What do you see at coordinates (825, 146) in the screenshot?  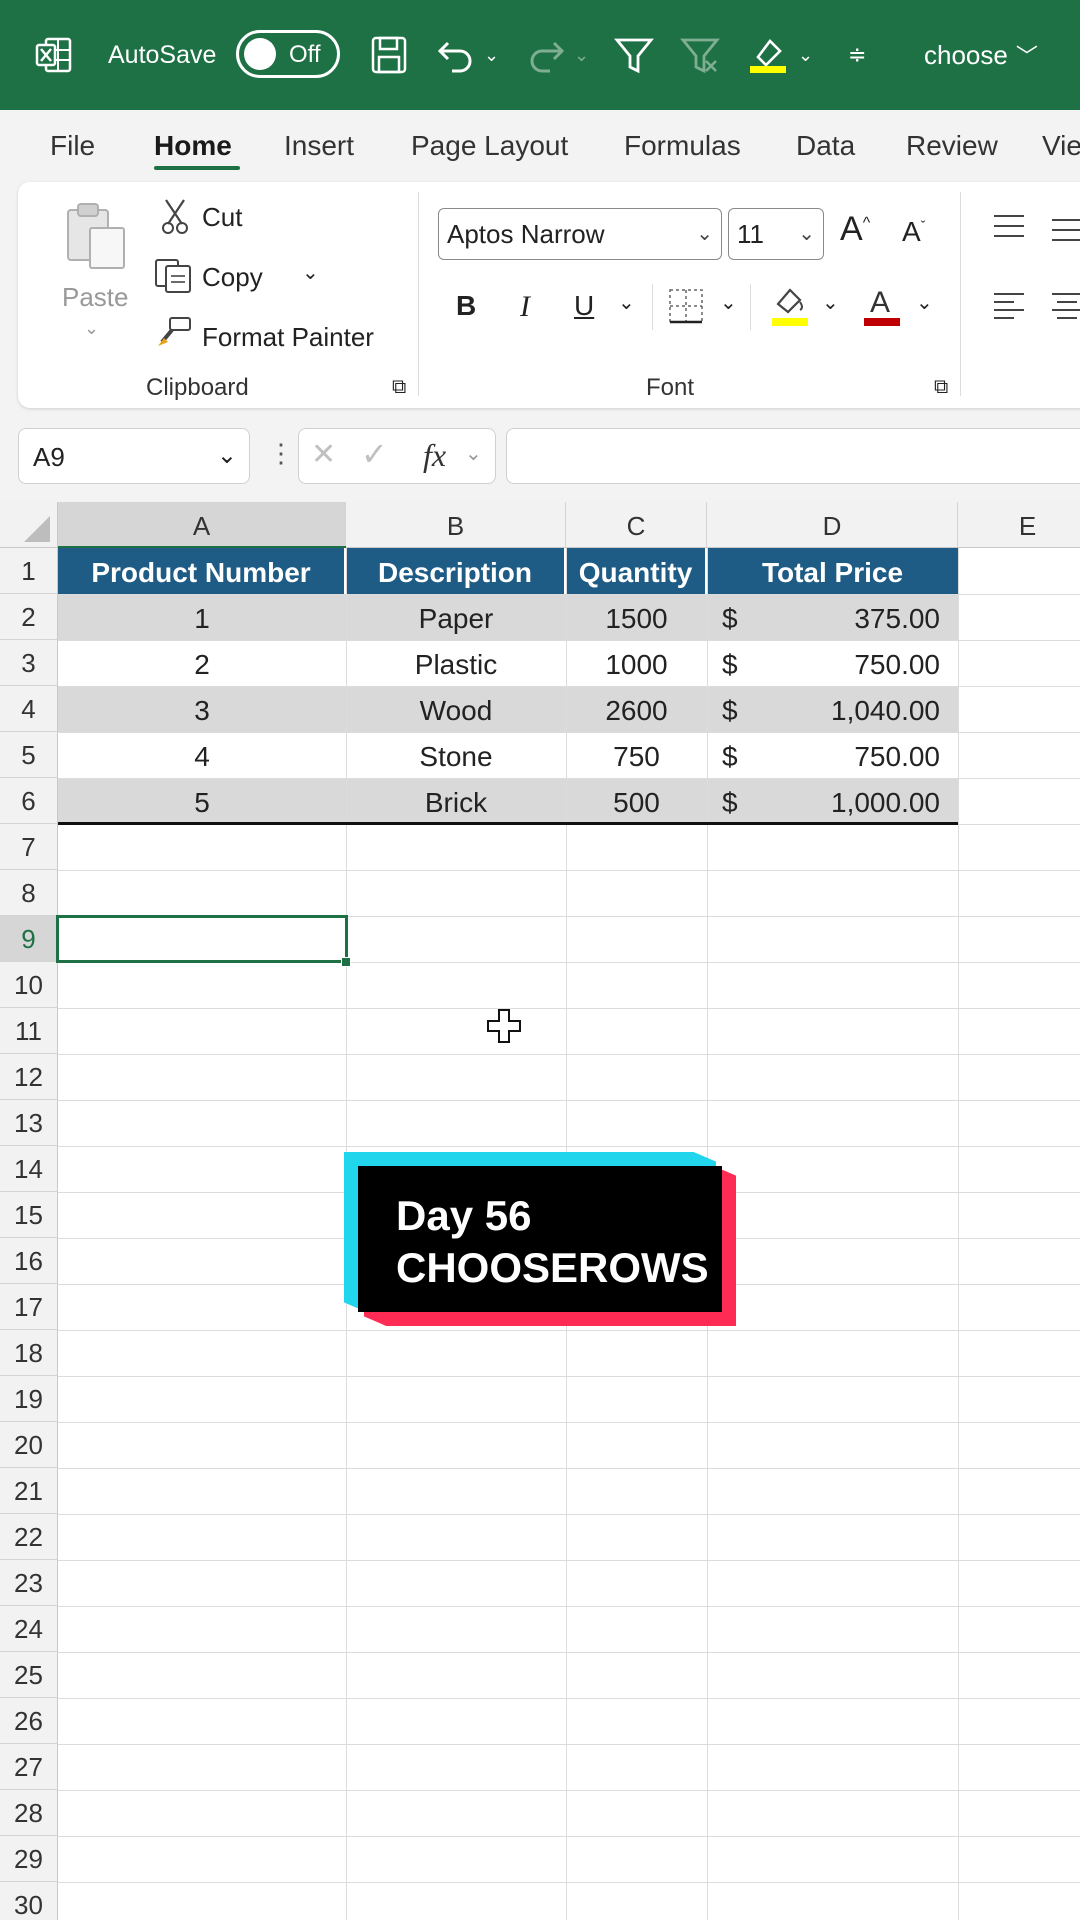 I see `tab-data: Data` at bounding box center [825, 146].